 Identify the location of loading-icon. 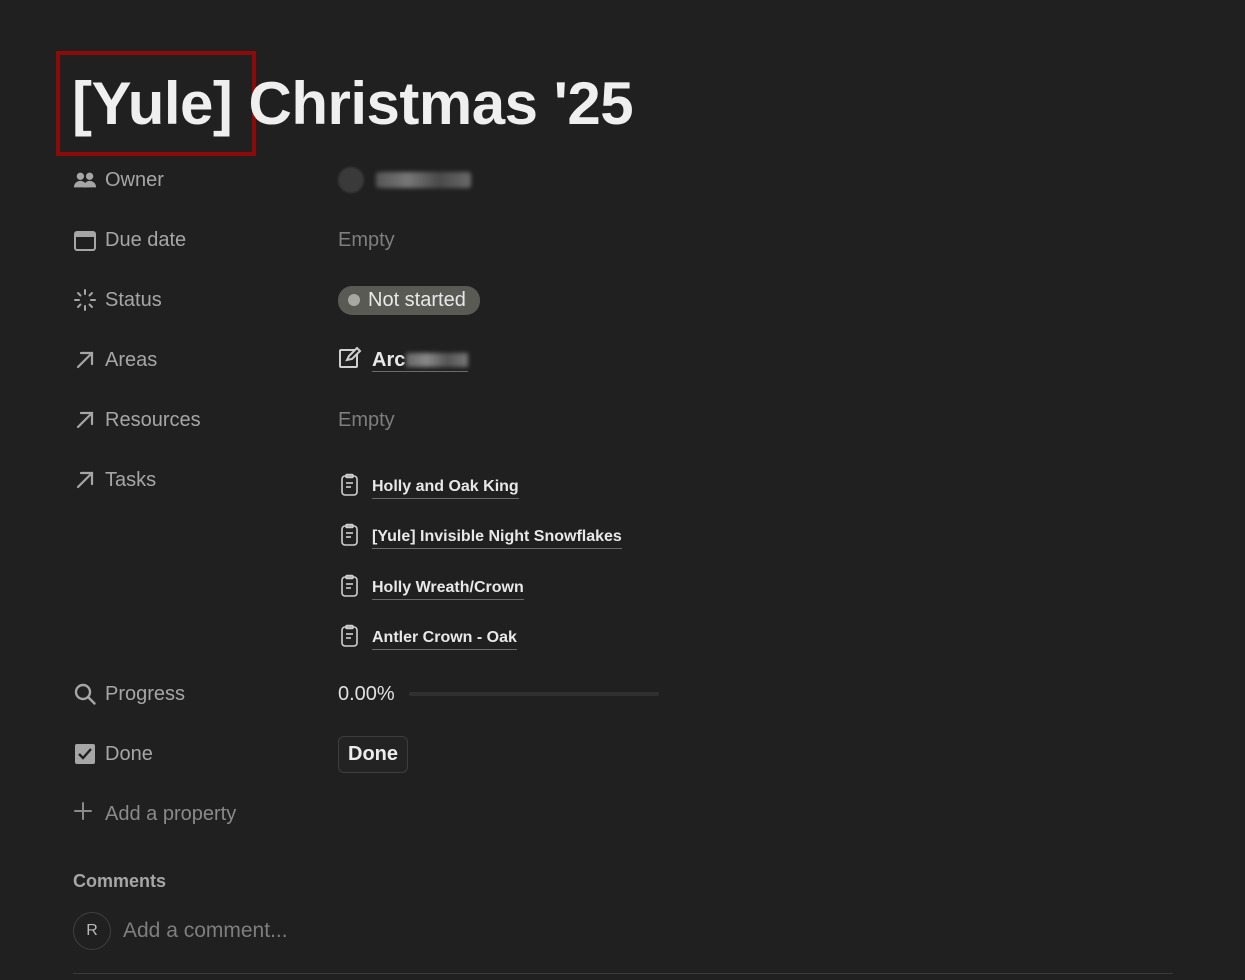
(85, 300).